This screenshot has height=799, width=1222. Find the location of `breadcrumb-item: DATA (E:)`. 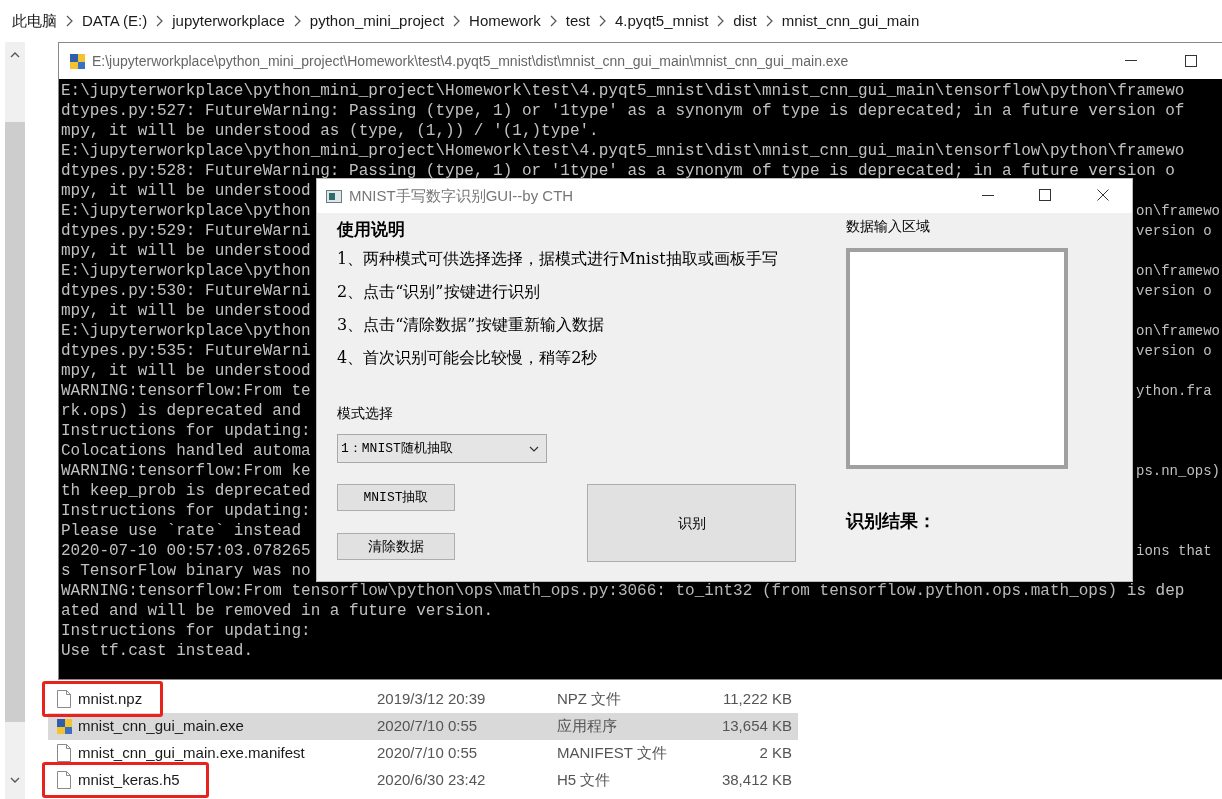

breadcrumb-item: DATA (E:) is located at coordinates (115, 21).